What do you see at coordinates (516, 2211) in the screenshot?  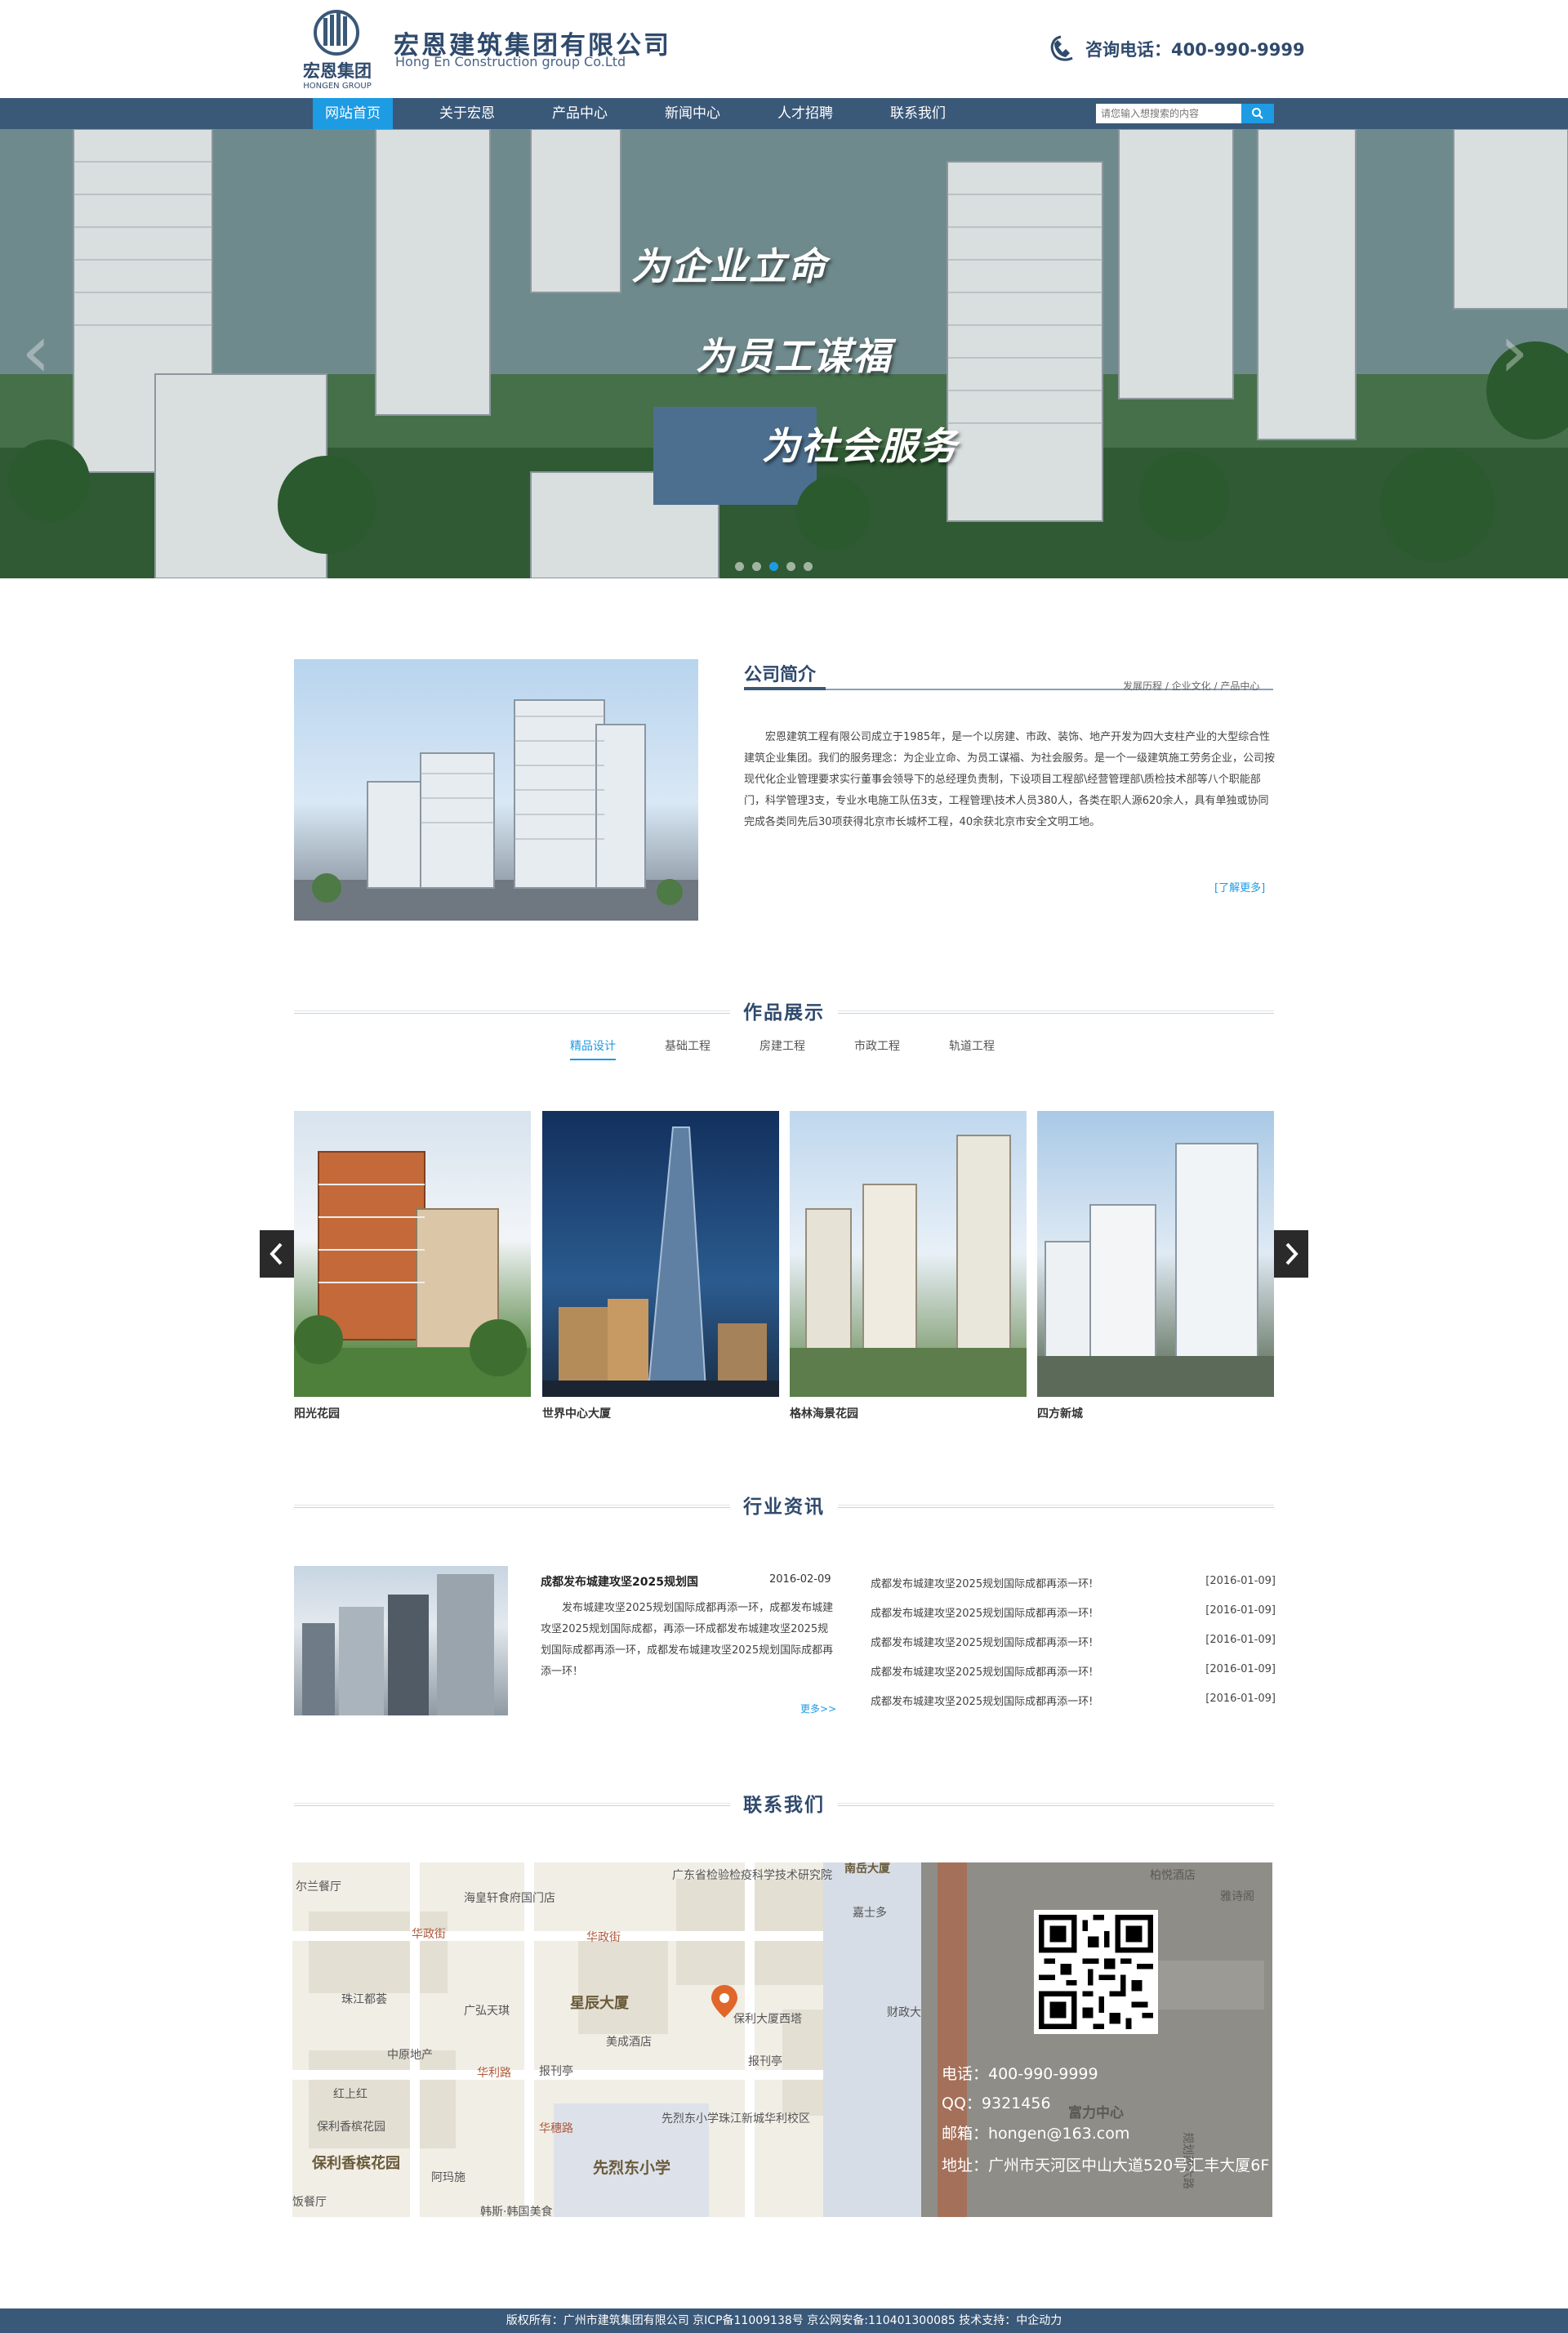 I see `map-label: 韩斯·韩国美食` at bounding box center [516, 2211].